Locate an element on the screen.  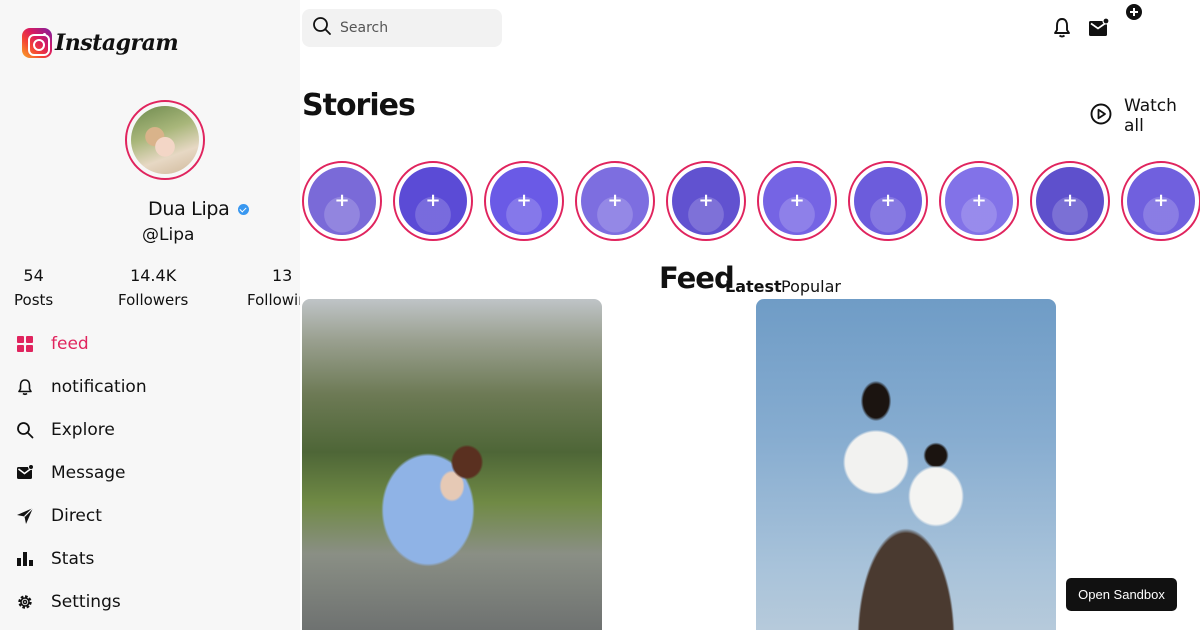
sidebar-nav: feed notification Explore Message Direct is located at coordinates (81, 476).